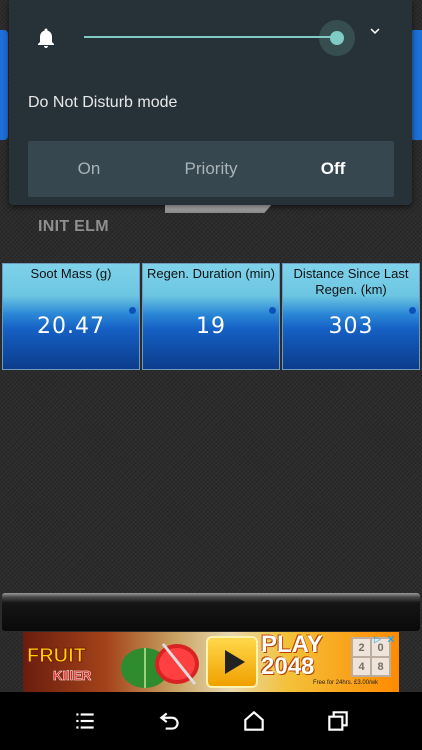 The height and width of the screenshot is (750, 422). Describe the element at coordinates (211, 37) in the screenshot. I see `volume-slider-track` at that location.